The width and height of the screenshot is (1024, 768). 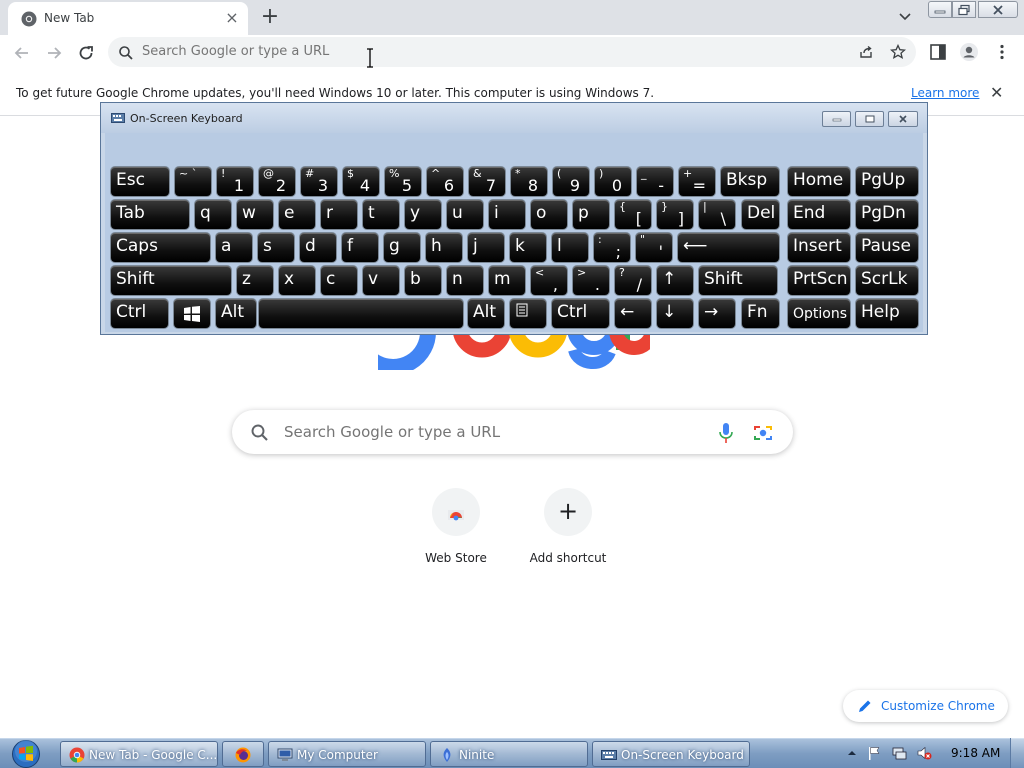 What do you see at coordinates (899, 753) in the screenshot?
I see `network-icon` at bounding box center [899, 753].